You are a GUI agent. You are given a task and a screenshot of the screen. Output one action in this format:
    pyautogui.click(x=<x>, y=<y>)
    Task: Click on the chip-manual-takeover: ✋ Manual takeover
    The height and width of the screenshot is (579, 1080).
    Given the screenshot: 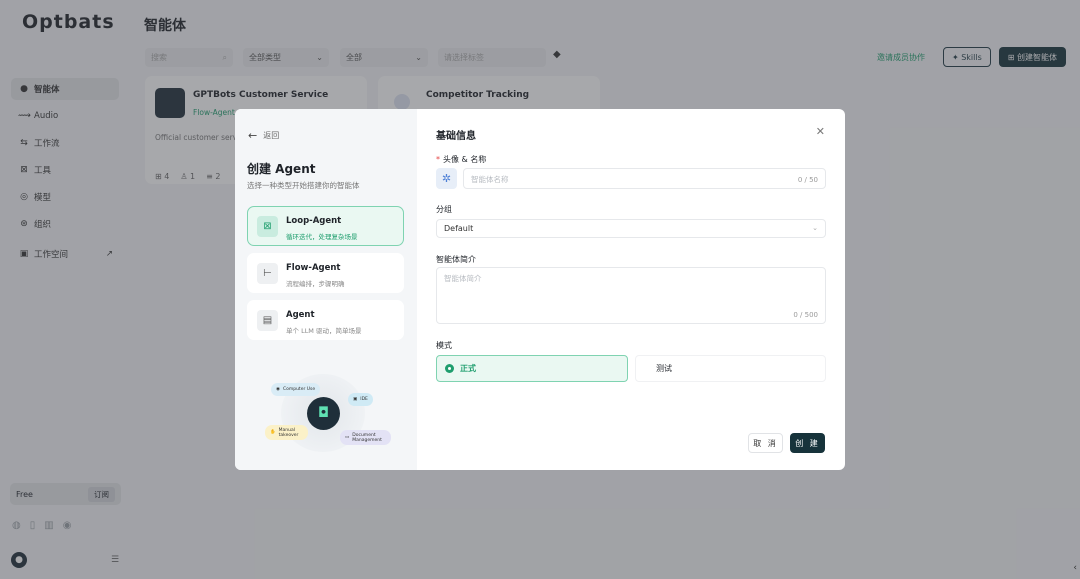 What is the action you would take?
    pyautogui.click(x=286, y=432)
    